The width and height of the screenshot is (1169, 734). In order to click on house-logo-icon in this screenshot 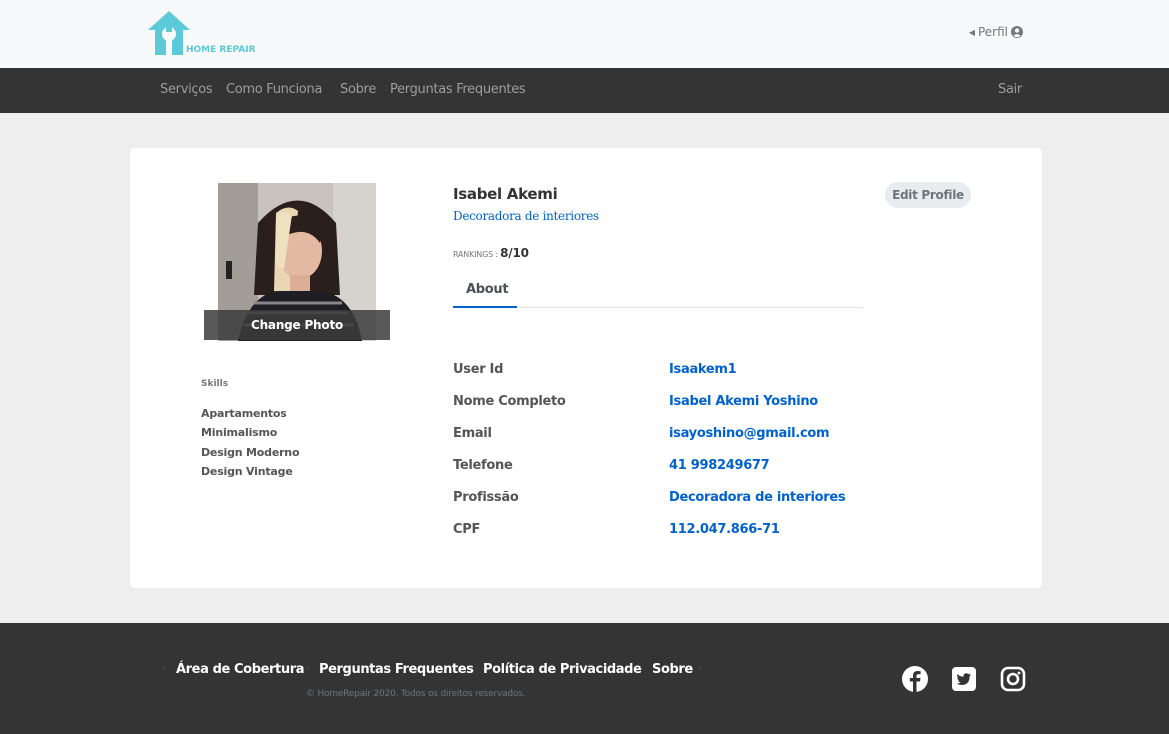, I will do `click(169, 33)`.